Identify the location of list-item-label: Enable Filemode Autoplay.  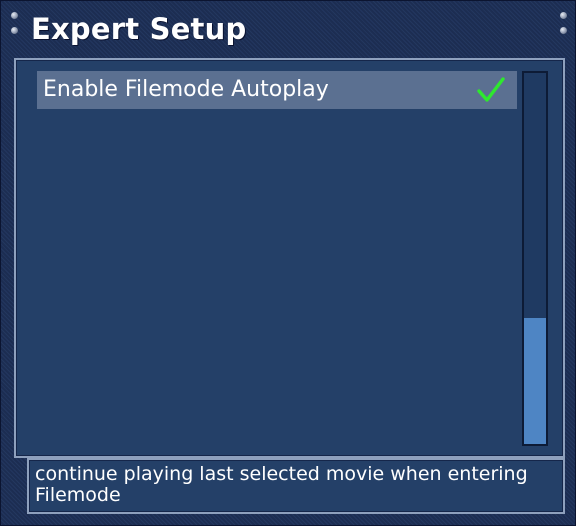
(186, 89).